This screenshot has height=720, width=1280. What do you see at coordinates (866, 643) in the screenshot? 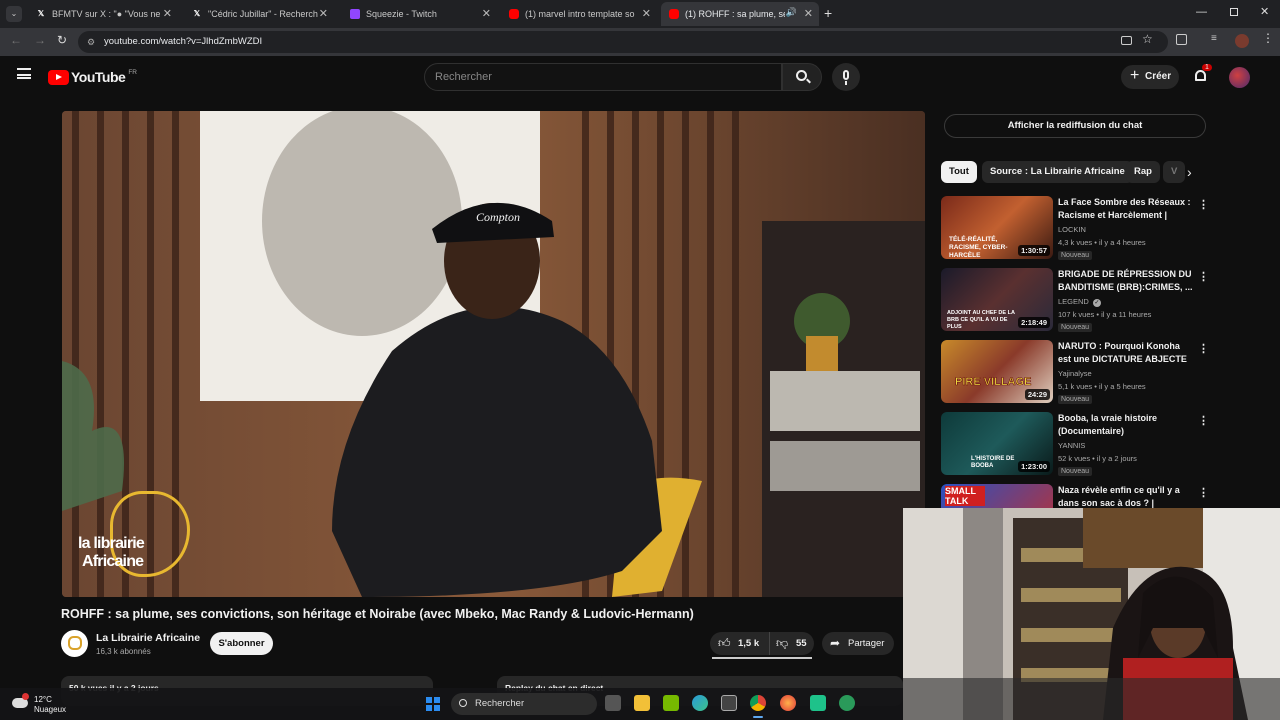
I see `share-label: Partager` at bounding box center [866, 643].